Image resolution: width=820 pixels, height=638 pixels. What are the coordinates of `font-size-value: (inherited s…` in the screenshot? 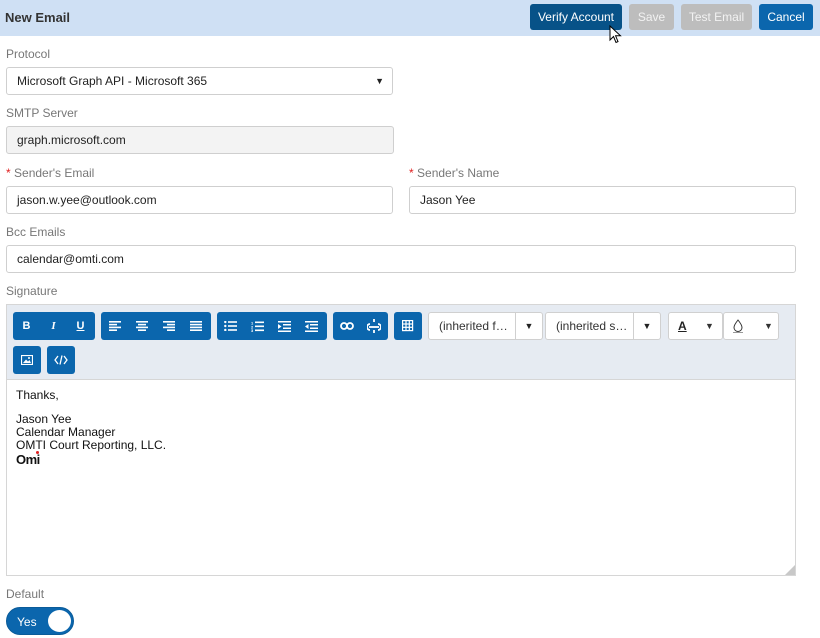 It's located at (592, 326).